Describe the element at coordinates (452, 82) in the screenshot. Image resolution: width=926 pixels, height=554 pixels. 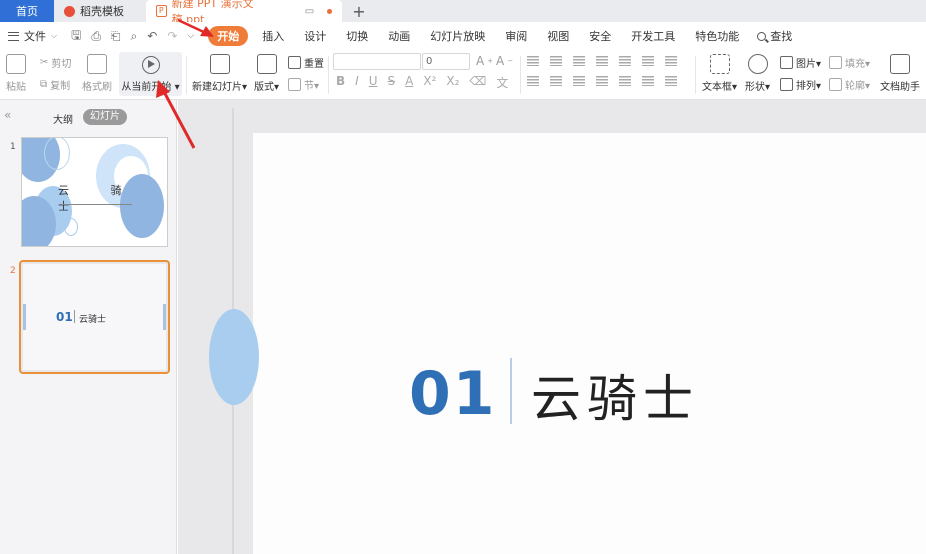
I see `subscript-icon: X₂` at that location.